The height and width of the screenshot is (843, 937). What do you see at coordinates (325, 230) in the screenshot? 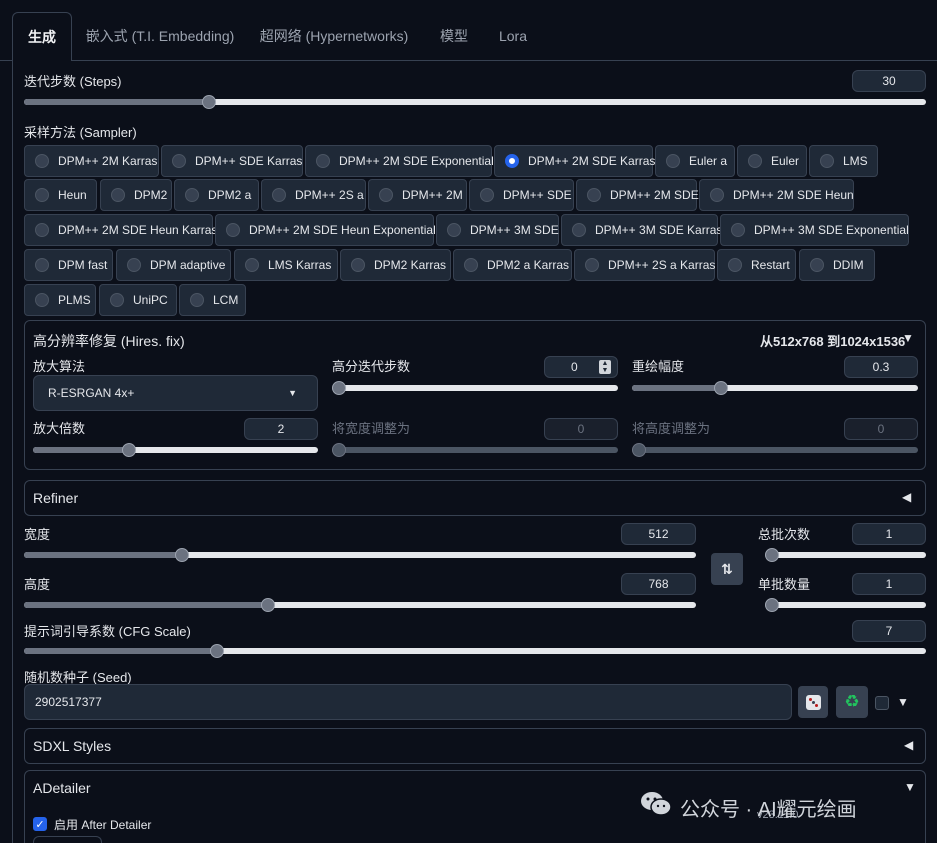
I see `sampler-option: DPM++ 2M SDE Heun Exponential` at bounding box center [325, 230].